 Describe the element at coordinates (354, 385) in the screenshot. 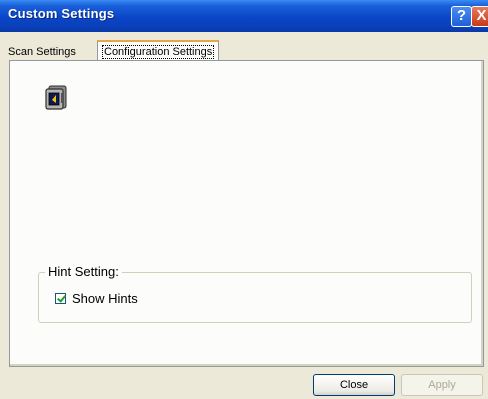

I see `close-button: Close` at that location.